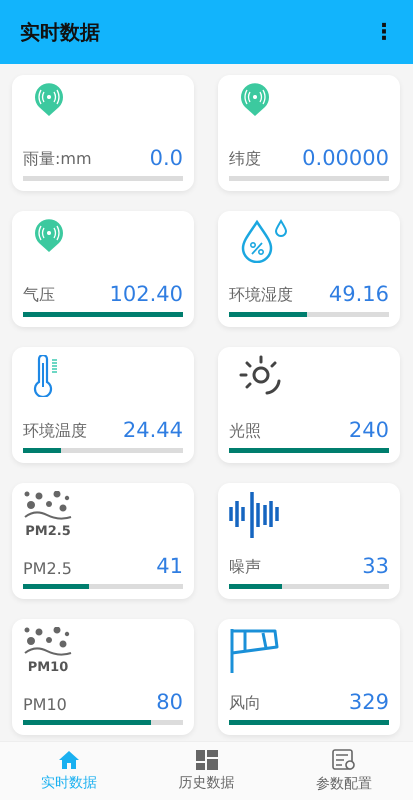  Describe the element at coordinates (207, 760) in the screenshot. I see `dashboard-icon` at that location.